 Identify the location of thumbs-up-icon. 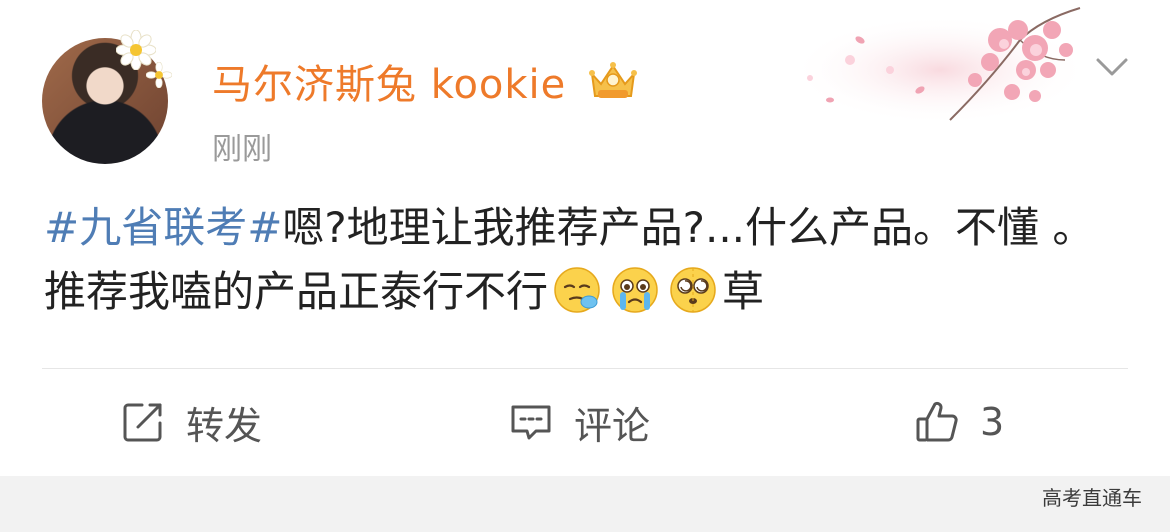
(937, 421).